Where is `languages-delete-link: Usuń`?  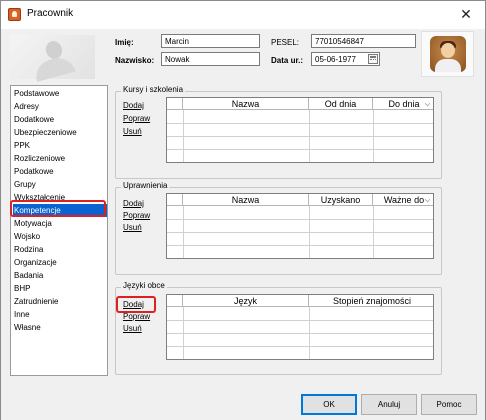
languages-delete-link: Usuń is located at coordinates (132, 328).